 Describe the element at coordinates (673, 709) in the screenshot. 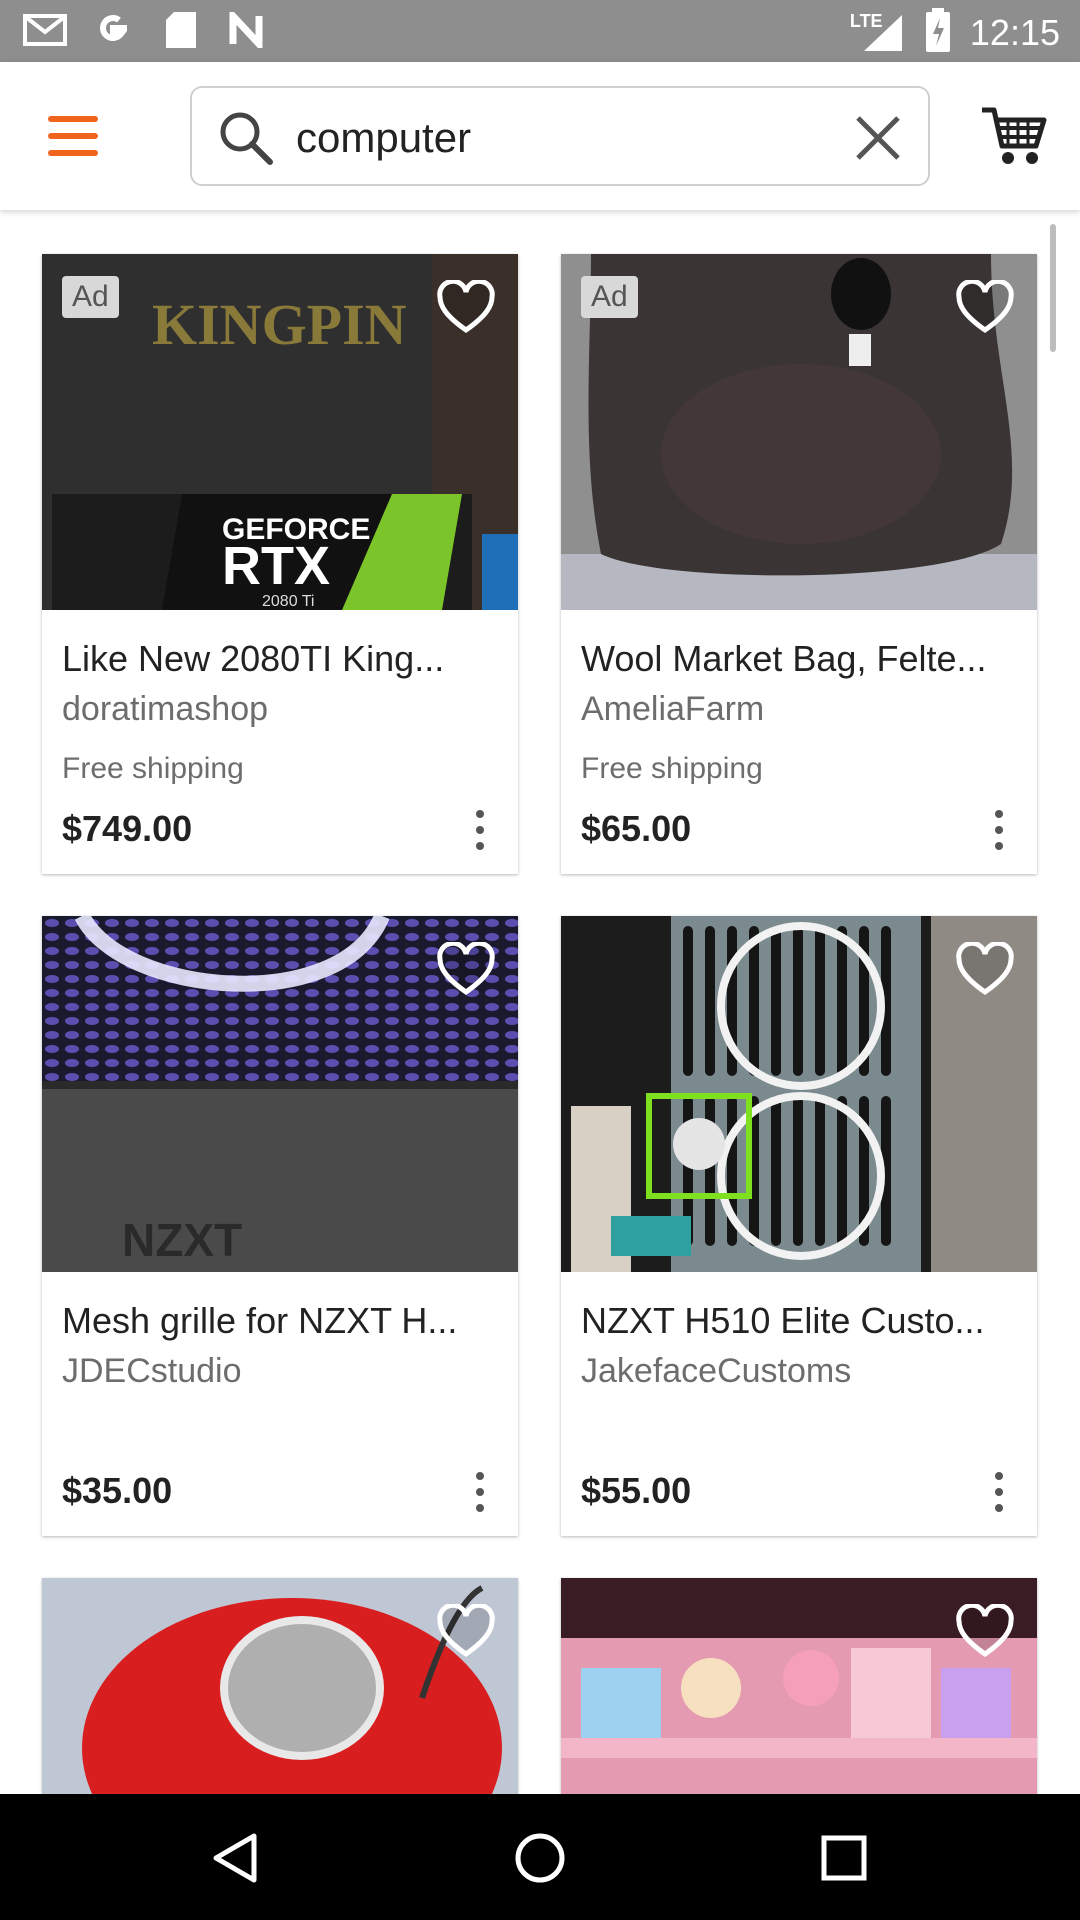

I see `shop-name: AmeliaFarm` at that location.